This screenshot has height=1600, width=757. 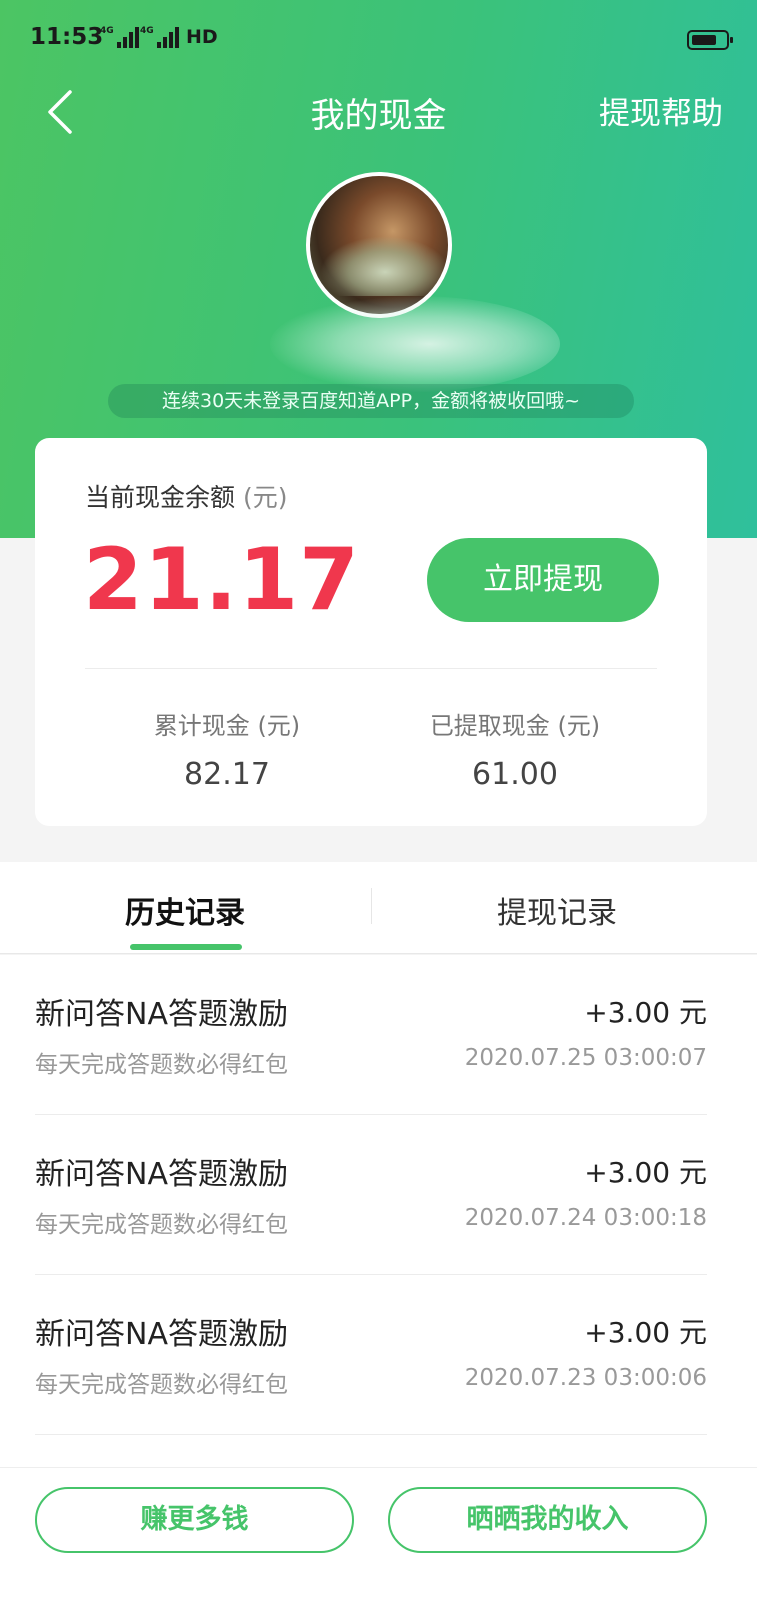 I want to click on status-time: 11:53, so click(x=67, y=37).